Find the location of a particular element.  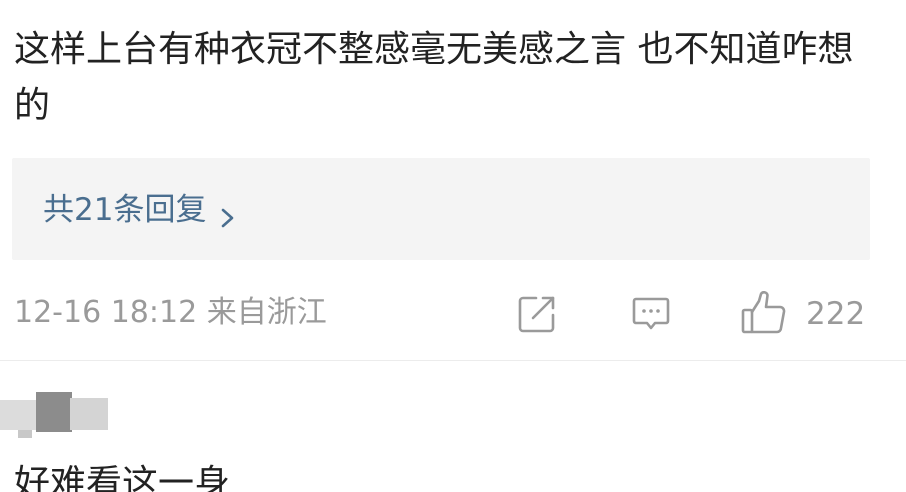

next-comment-text: 好难看这一身 is located at coordinates (122, 477).